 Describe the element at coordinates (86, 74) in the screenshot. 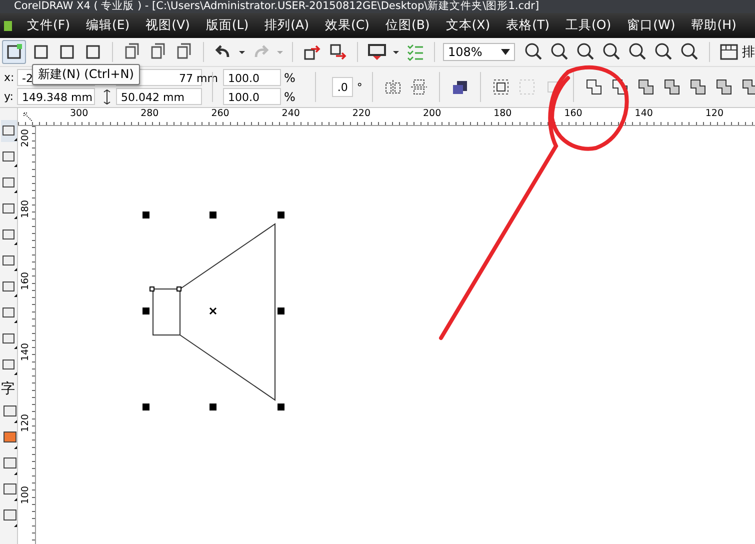

I see `tooltip: 新建(N) (Ctrl+N)` at that location.